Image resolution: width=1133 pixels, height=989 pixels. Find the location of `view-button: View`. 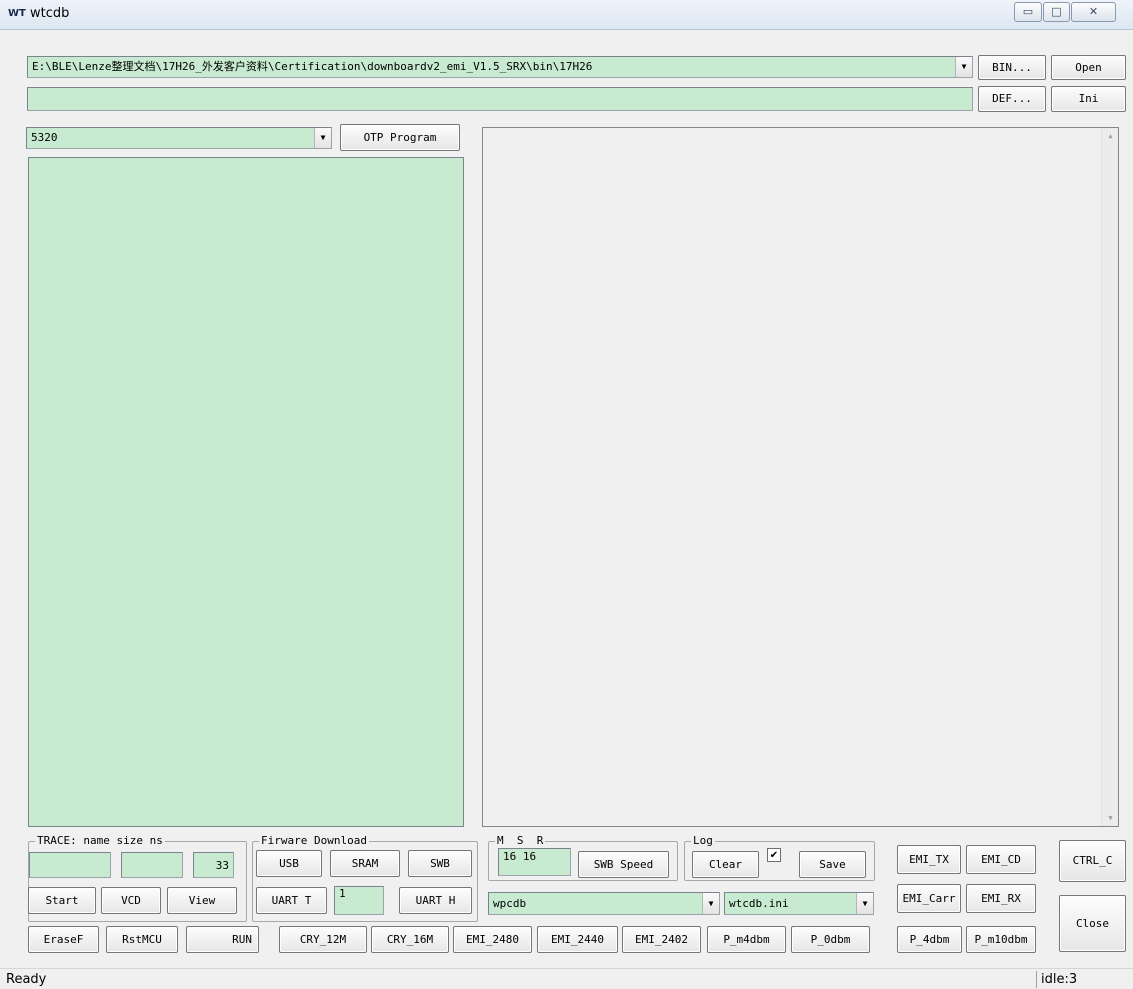

view-button: View is located at coordinates (202, 900).